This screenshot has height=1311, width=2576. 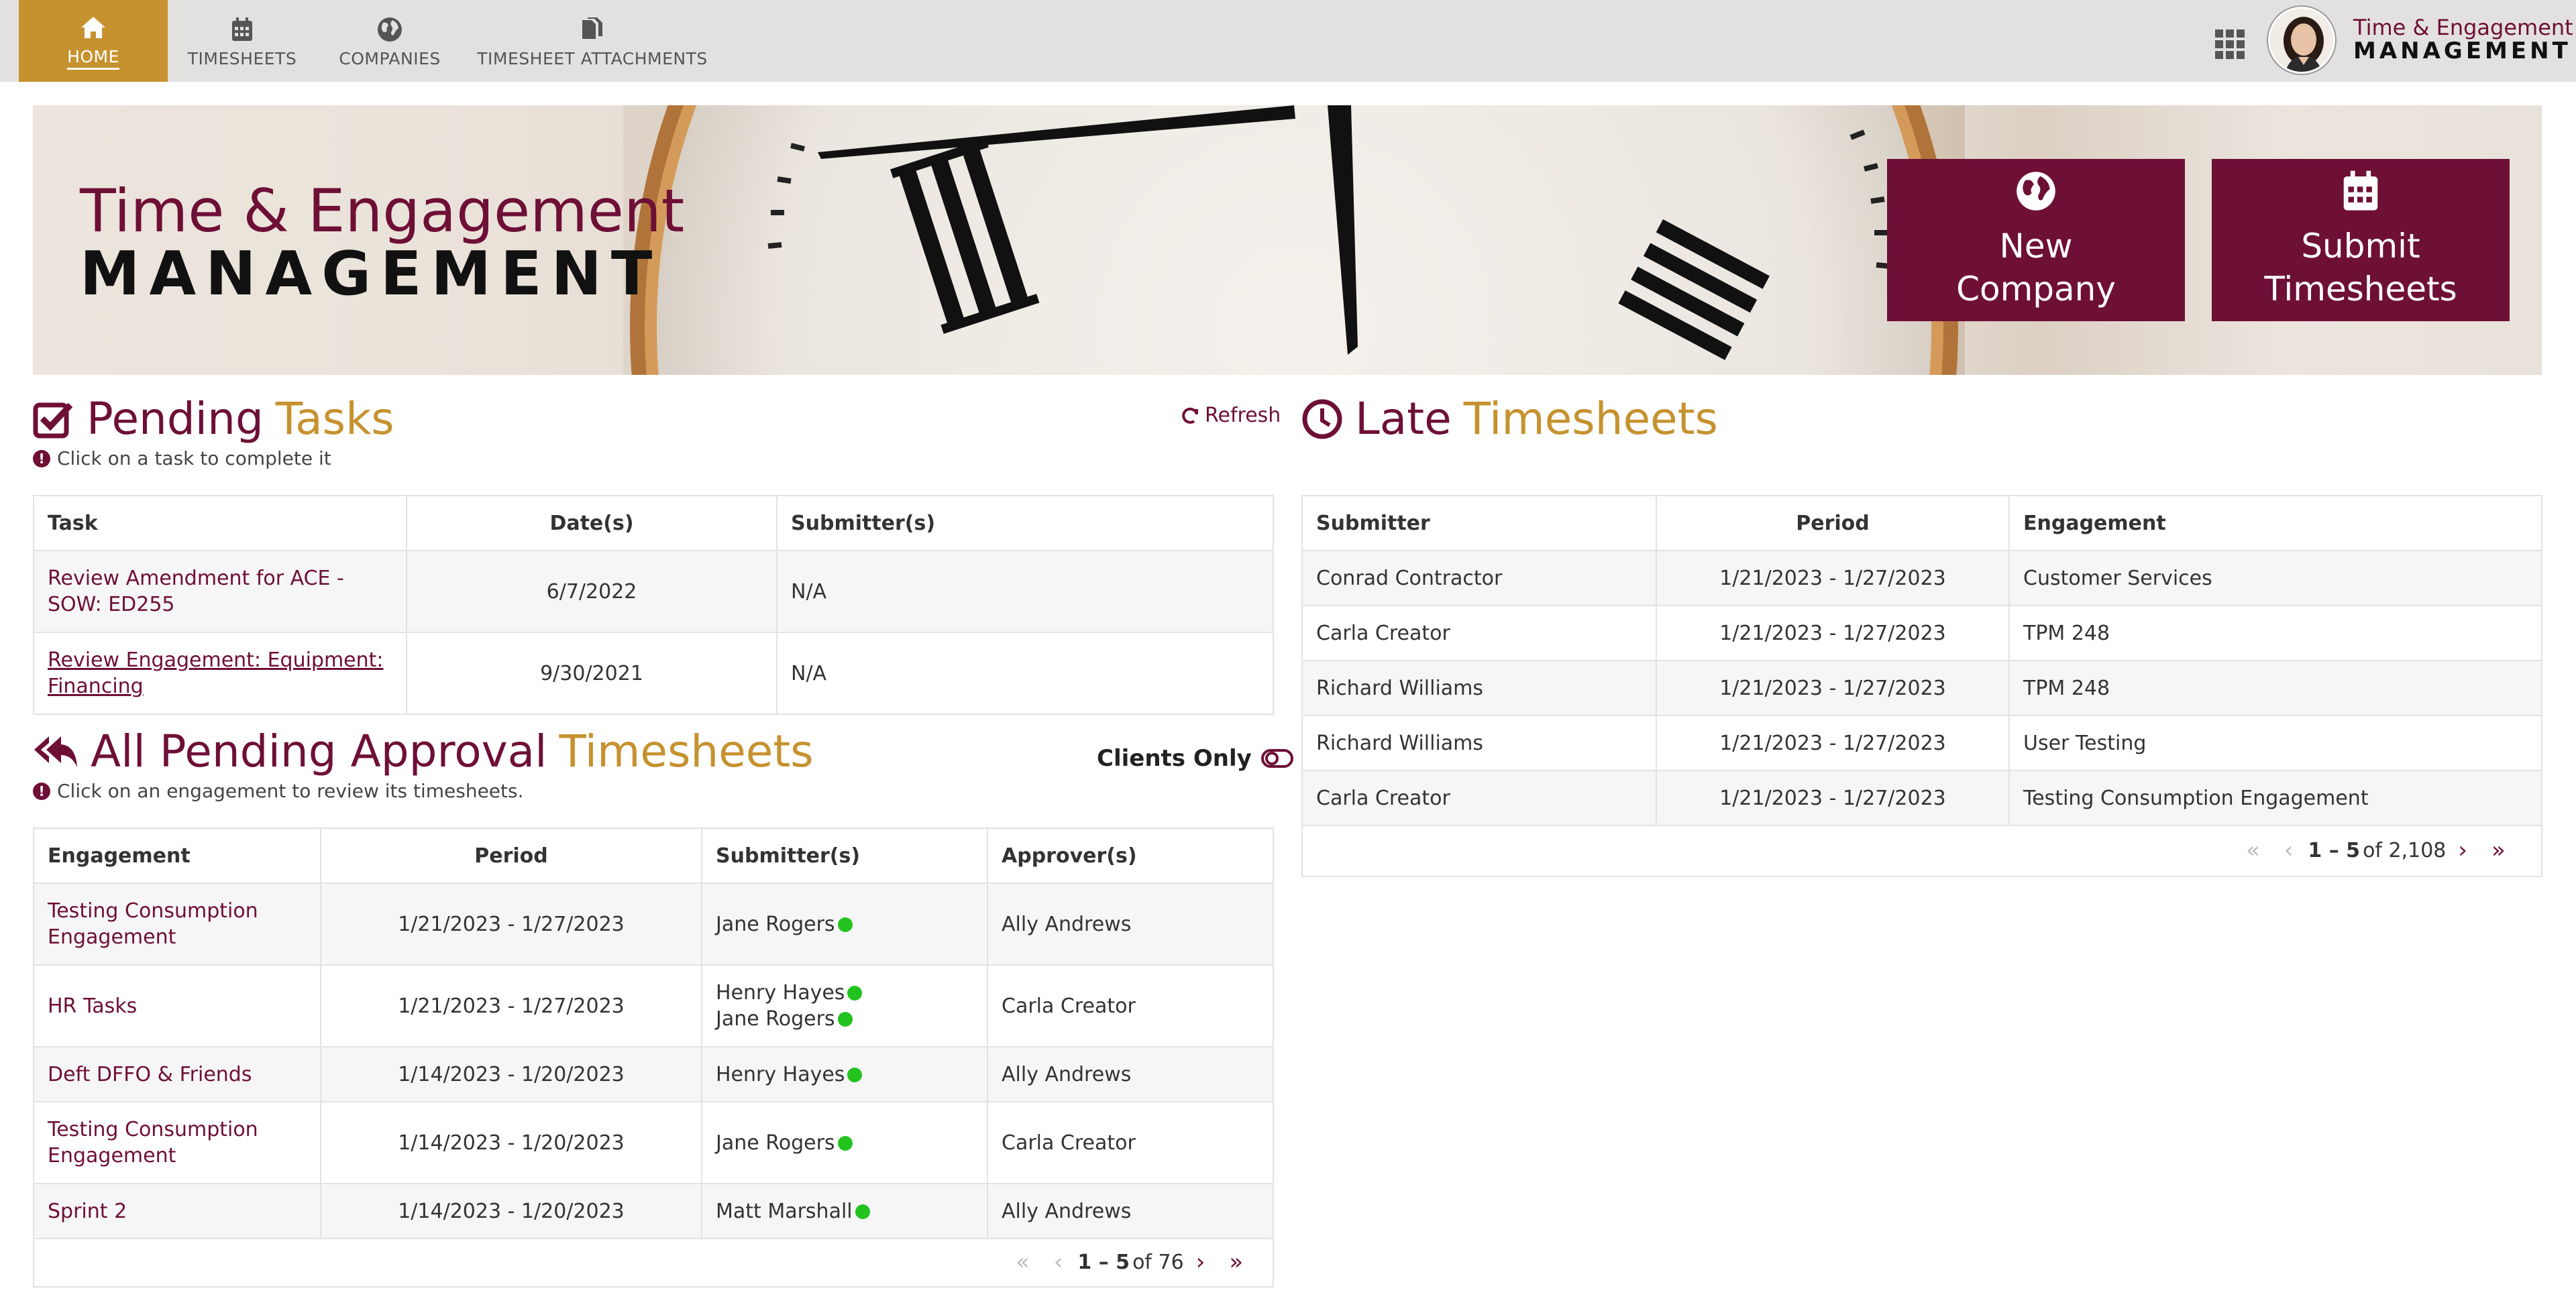 I want to click on page-total: of 2,108, so click(x=2405, y=850).